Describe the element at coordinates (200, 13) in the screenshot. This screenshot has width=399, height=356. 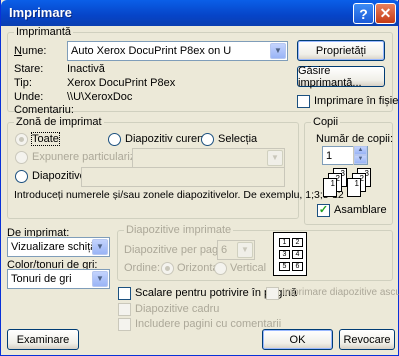
I see `title-bar: Imprimare ? ✕` at that location.